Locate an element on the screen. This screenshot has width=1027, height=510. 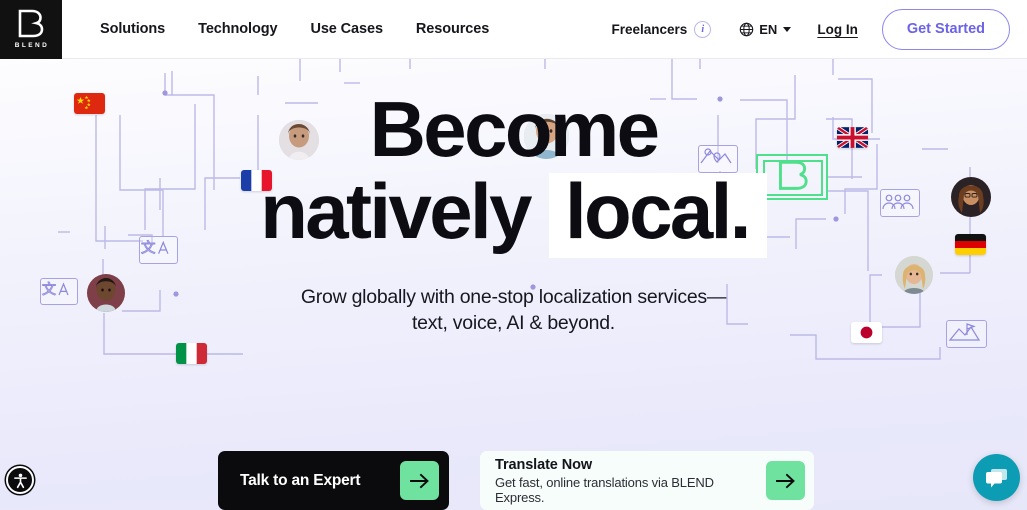
headline-plain-text: natively is located at coordinates (396, 210).